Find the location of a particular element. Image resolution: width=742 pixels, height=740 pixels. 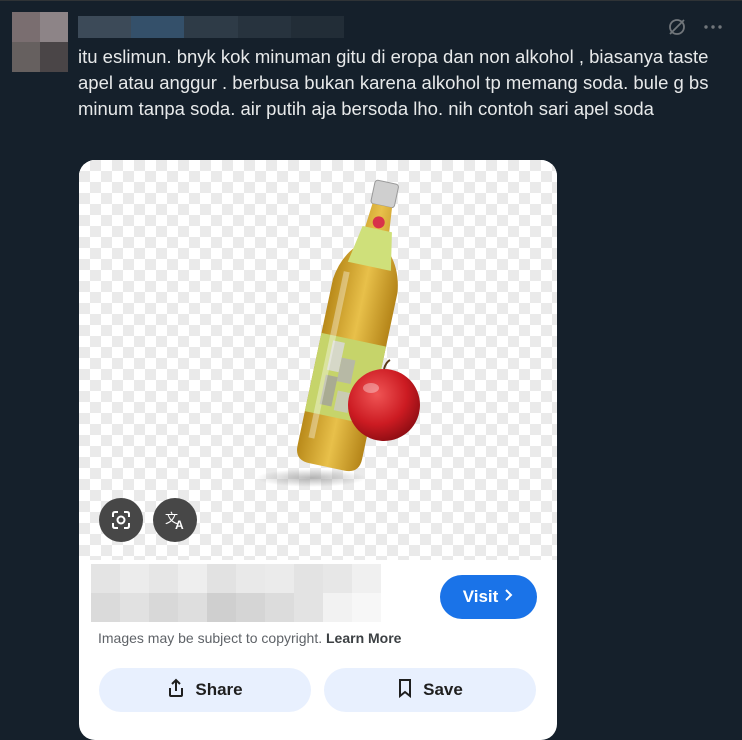

top-divider is located at coordinates (371, 0).